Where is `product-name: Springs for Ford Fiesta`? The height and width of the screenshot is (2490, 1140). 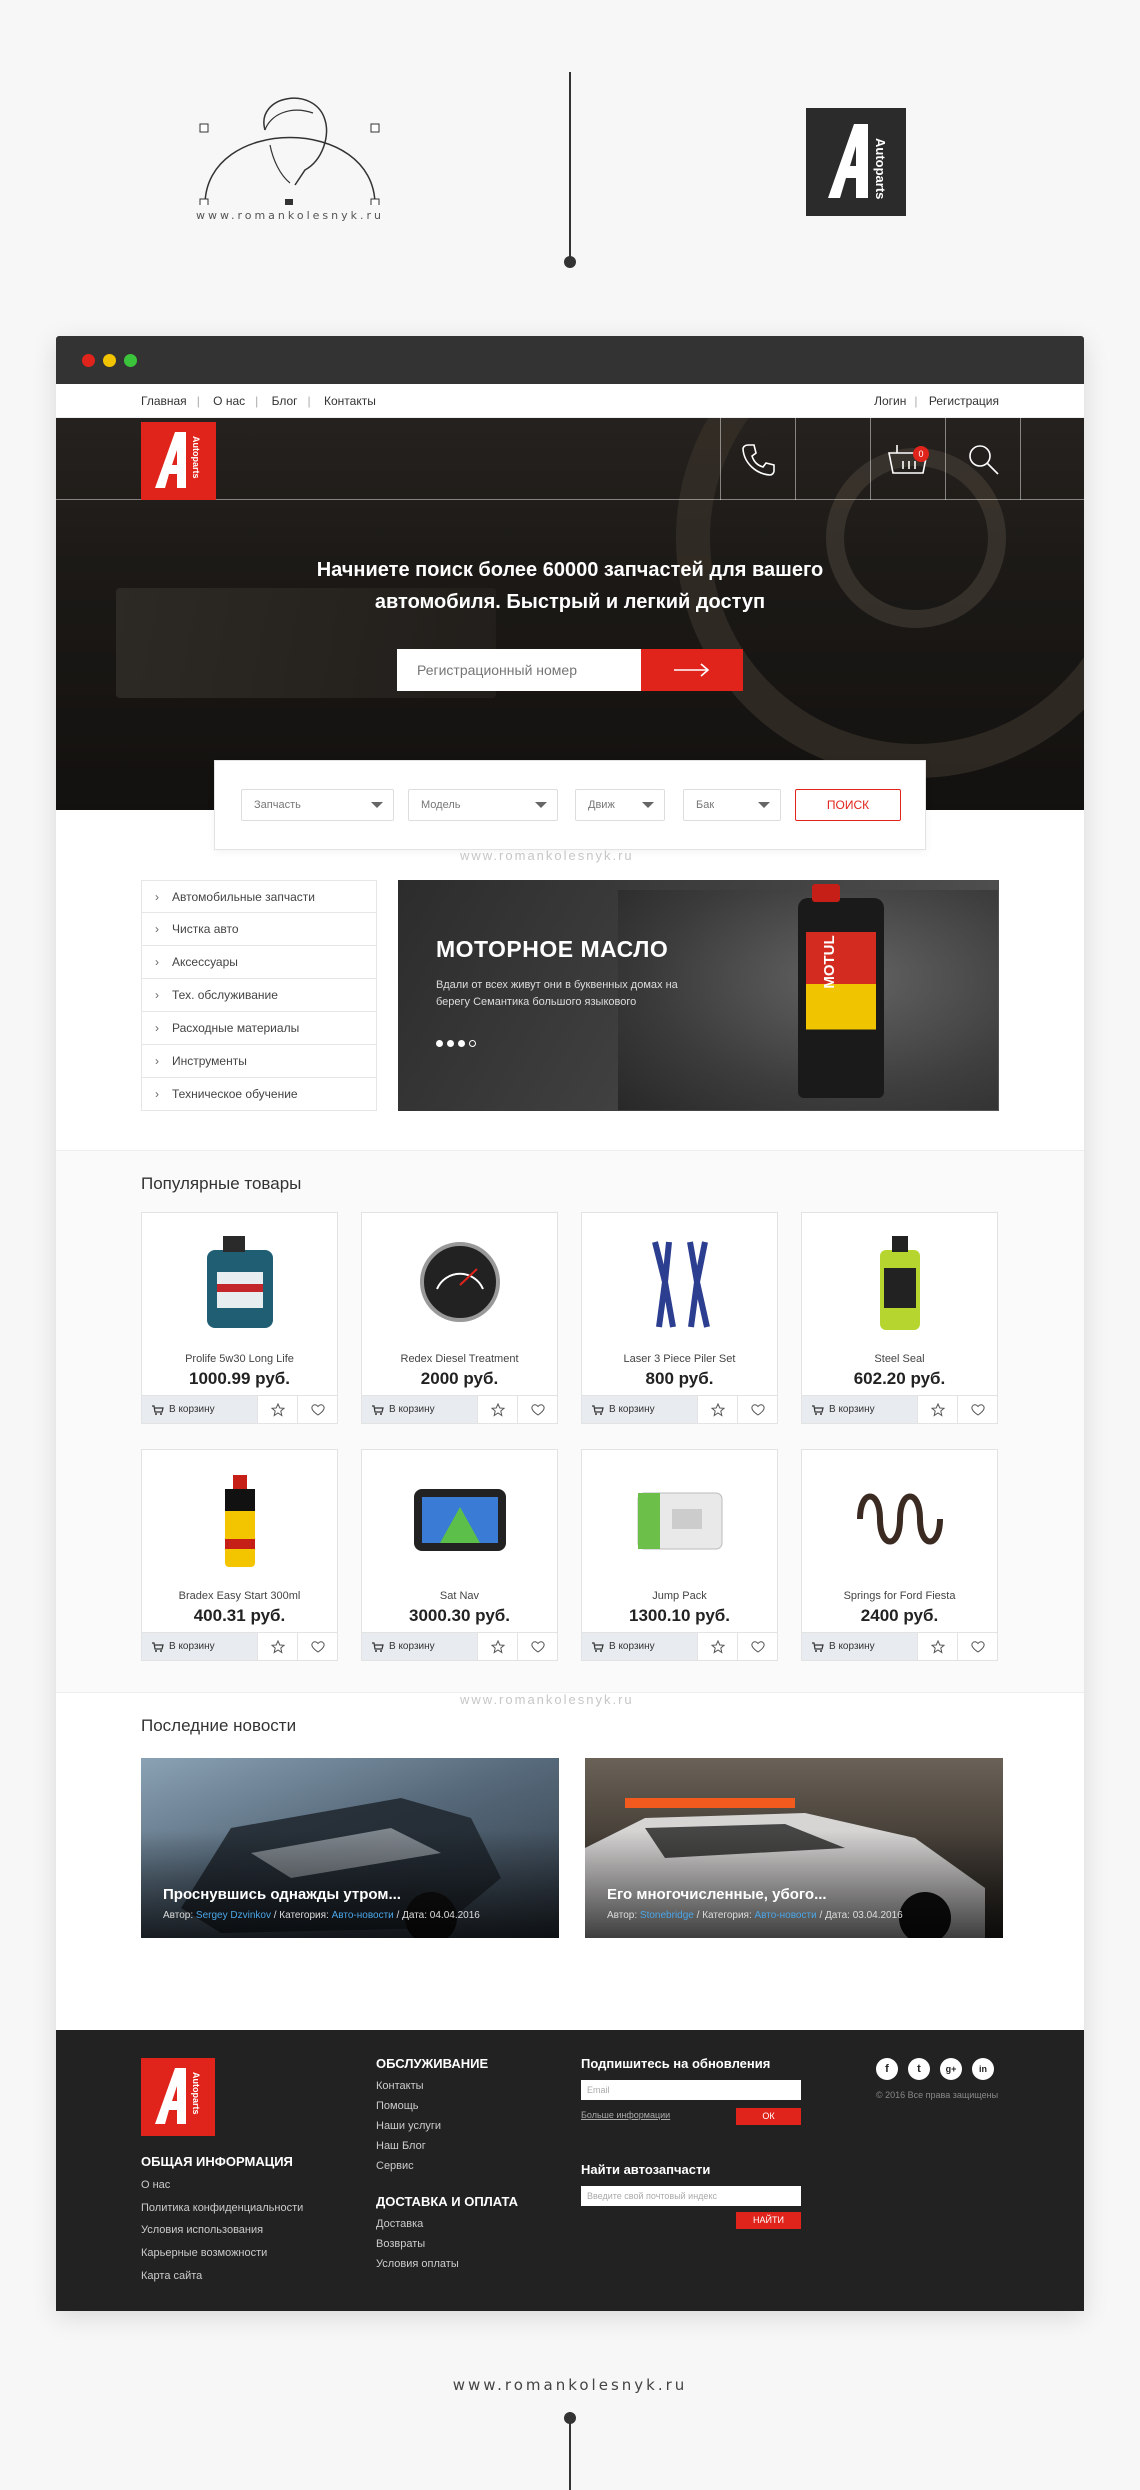
product-name: Springs for Ford Fiesta is located at coordinates (899, 1596).